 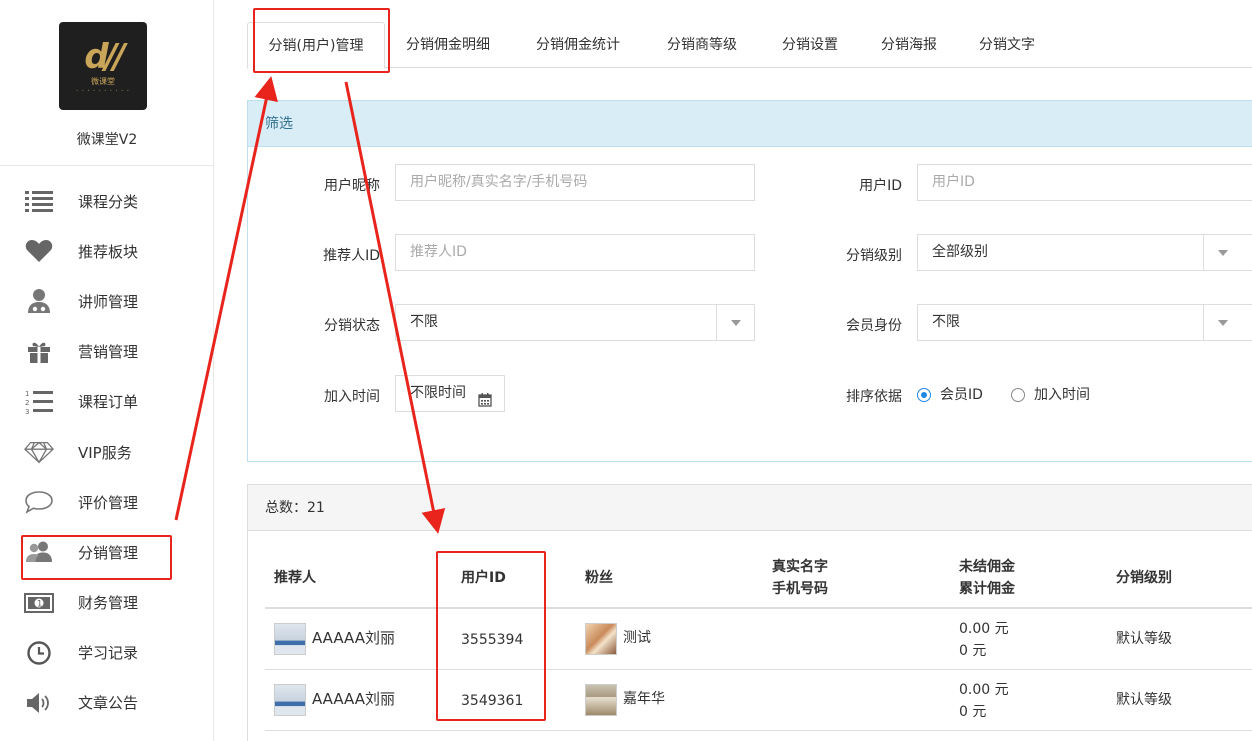 I want to click on filter-title: 筛选, so click(x=750, y=124).